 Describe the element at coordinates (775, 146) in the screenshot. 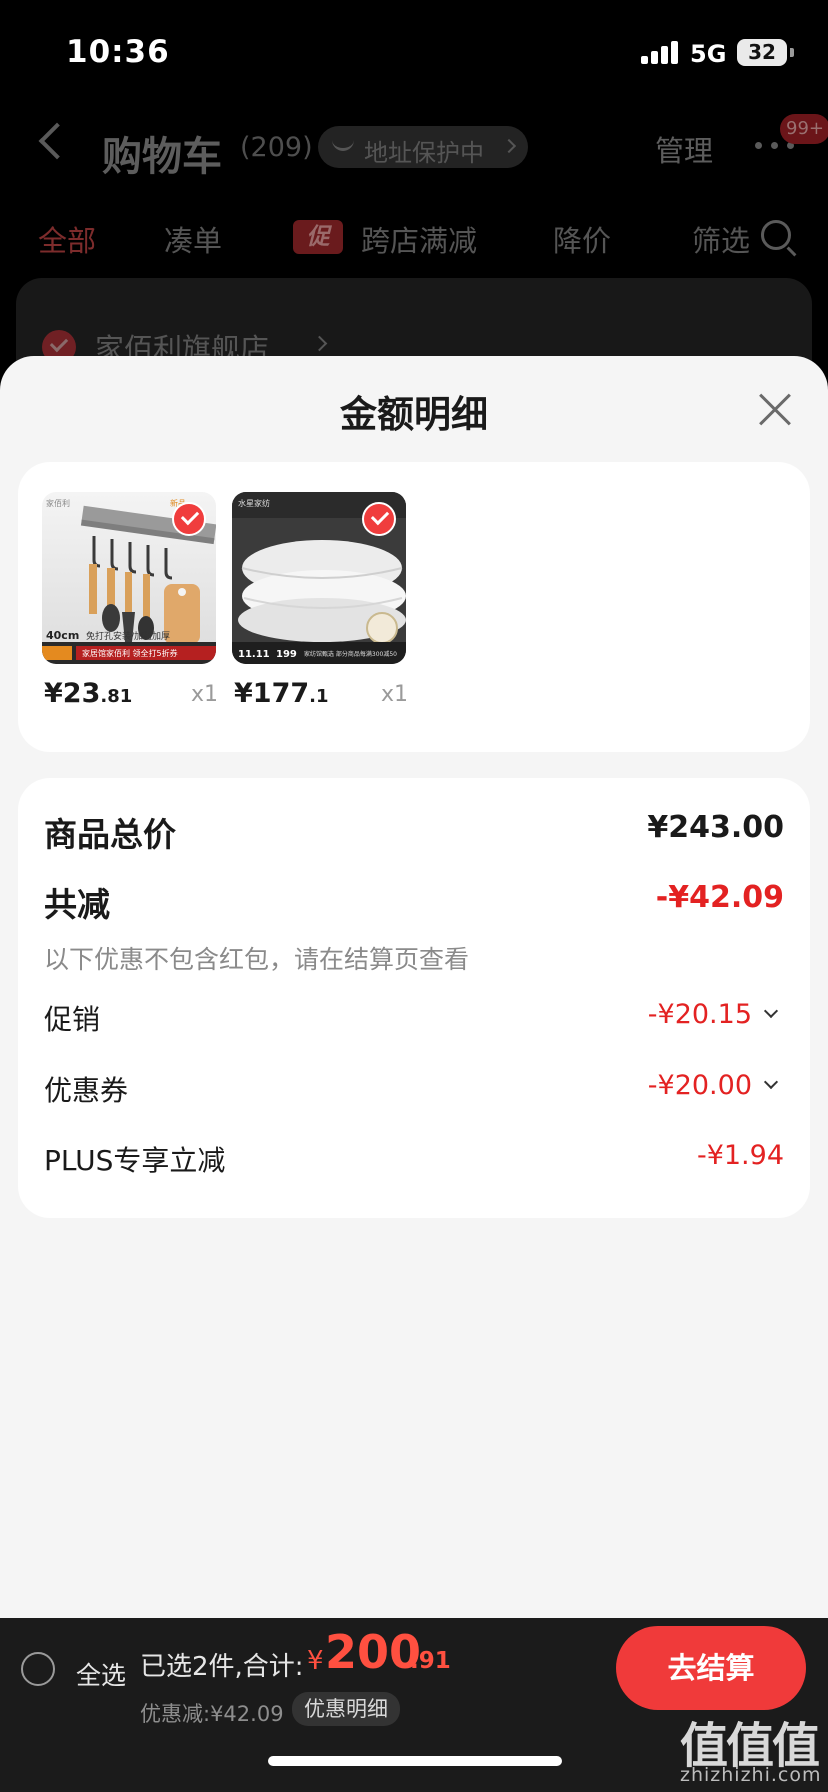

I see `more-icon` at that location.